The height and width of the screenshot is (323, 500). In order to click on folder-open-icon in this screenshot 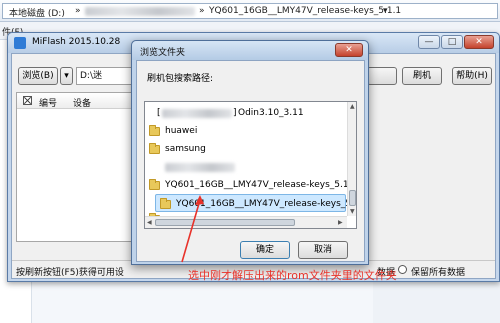, I will do `click(154, 184)`.